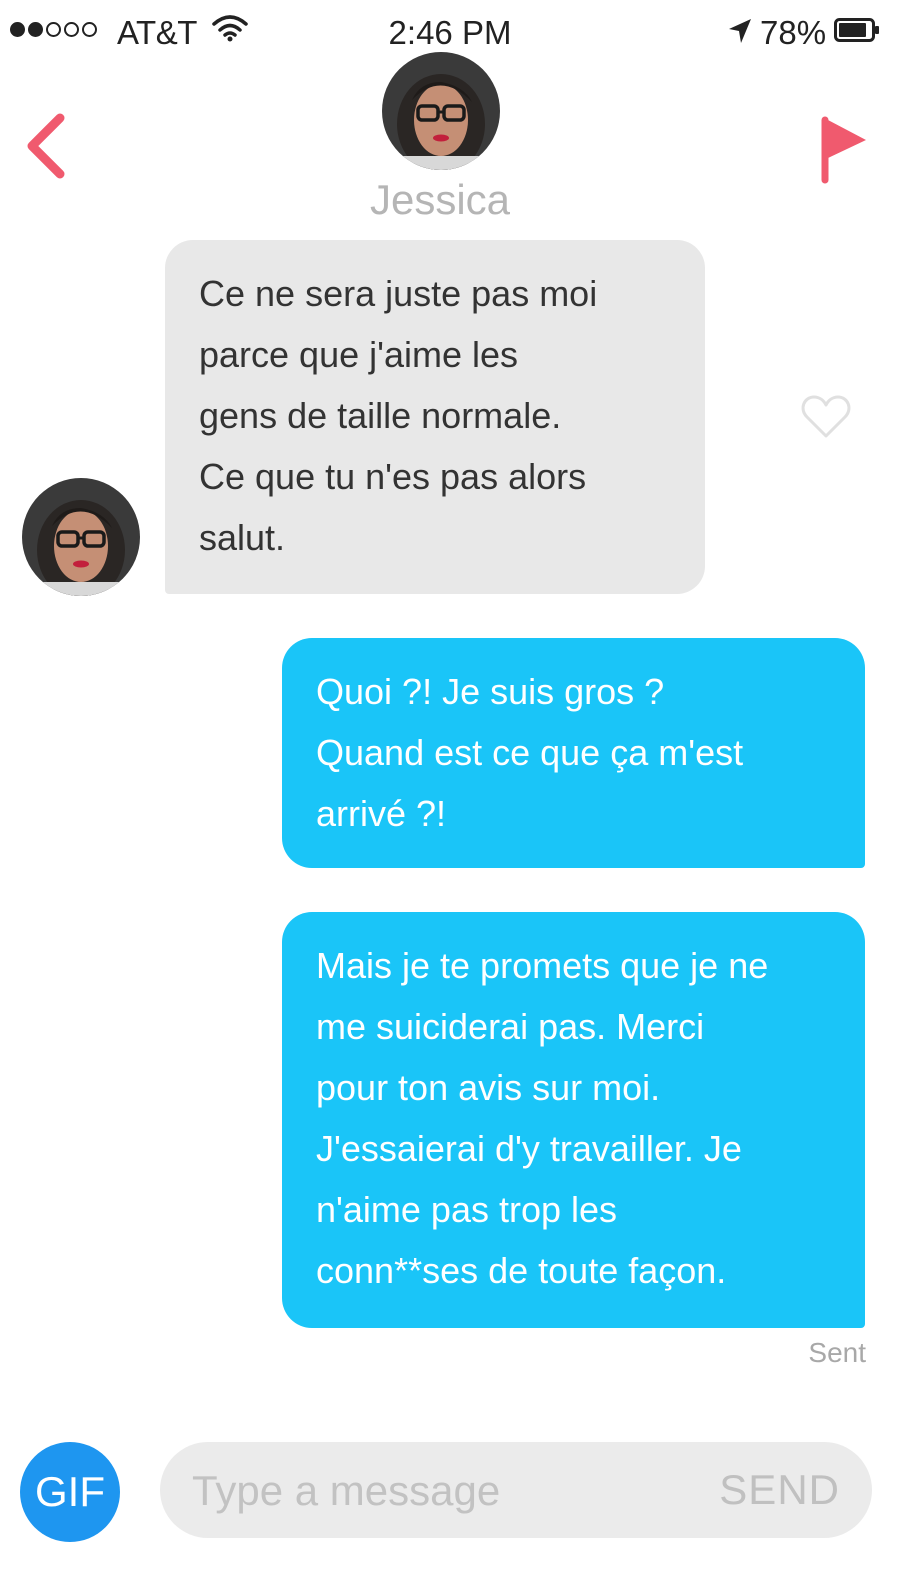 The height and width of the screenshot is (1587, 900). What do you see at coordinates (856, 30) in the screenshot?
I see `battery-icon` at bounding box center [856, 30].